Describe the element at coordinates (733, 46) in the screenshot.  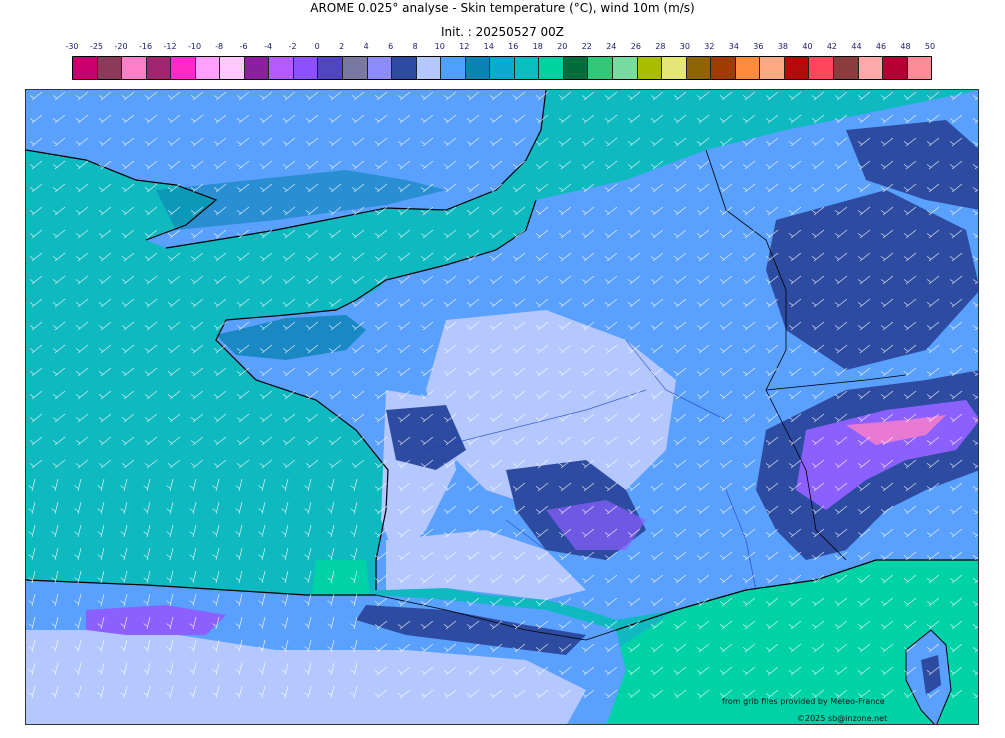
I see `legend-label: 34` at that location.